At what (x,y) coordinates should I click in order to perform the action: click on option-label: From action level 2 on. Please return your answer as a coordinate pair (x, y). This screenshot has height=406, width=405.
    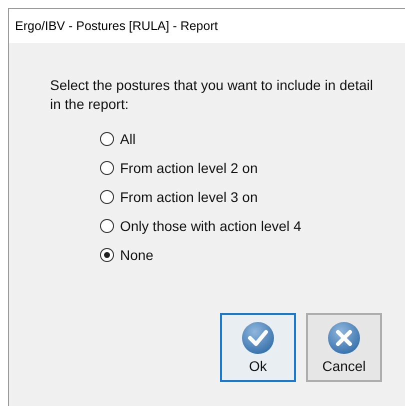
    Looking at the image, I should click on (189, 168).